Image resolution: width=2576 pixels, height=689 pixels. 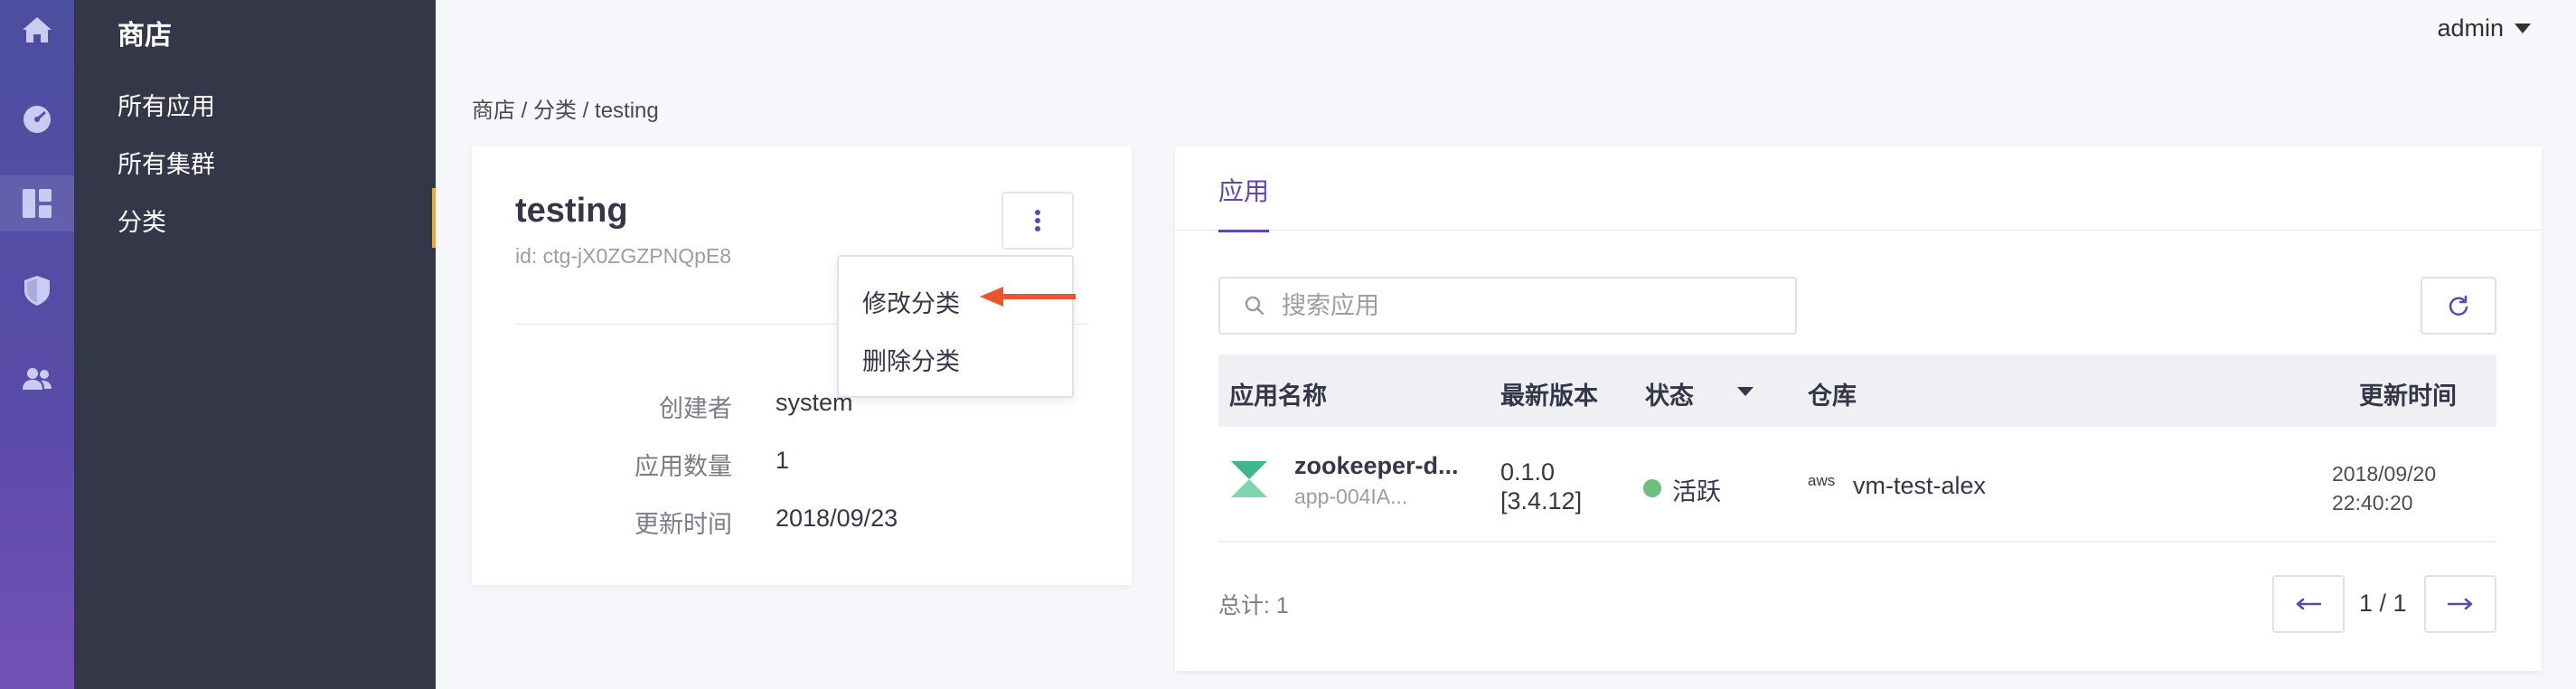 What do you see at coordinates (167, 104) in the screenshot?
I see `subnav-item-all-apps: 所有应用` at bounding box center [167, 104].